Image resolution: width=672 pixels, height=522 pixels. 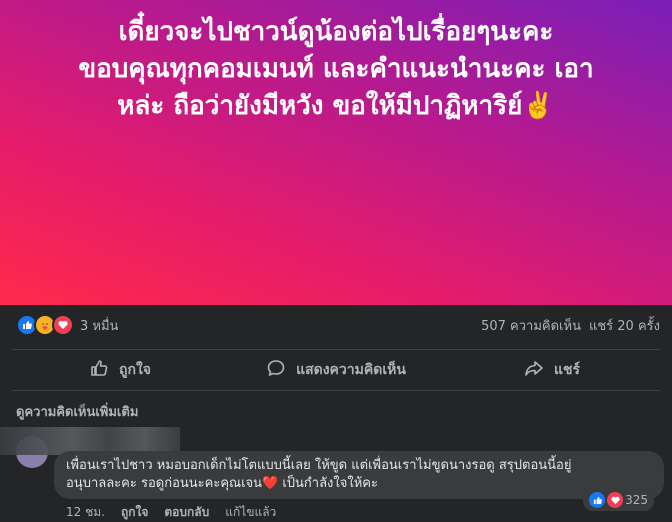 I want to click on thumbs-up-icon, so click(x=99, y=370).